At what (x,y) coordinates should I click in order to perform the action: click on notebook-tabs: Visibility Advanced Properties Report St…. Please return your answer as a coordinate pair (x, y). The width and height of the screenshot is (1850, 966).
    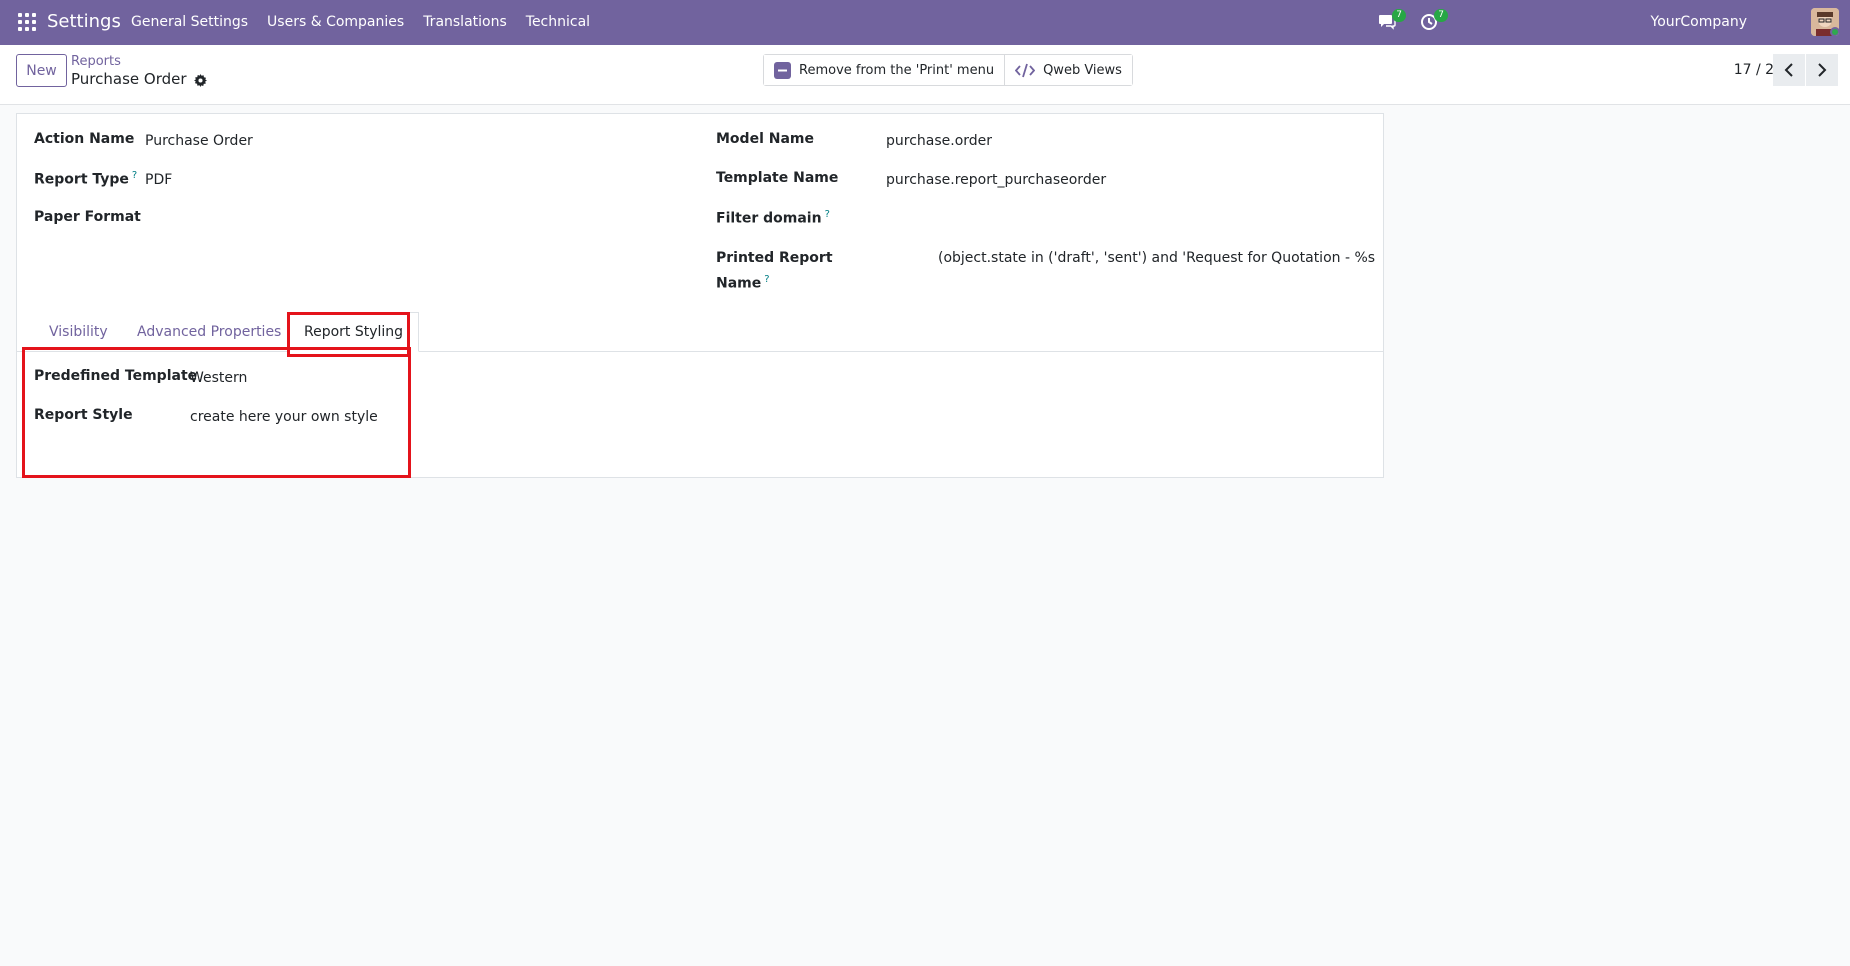
    Looking at the image, I should click on (700, 332).